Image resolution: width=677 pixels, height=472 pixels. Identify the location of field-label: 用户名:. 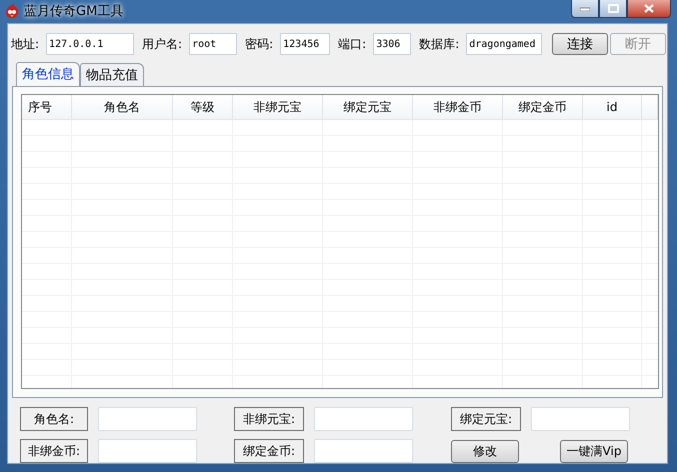
(162, 44).